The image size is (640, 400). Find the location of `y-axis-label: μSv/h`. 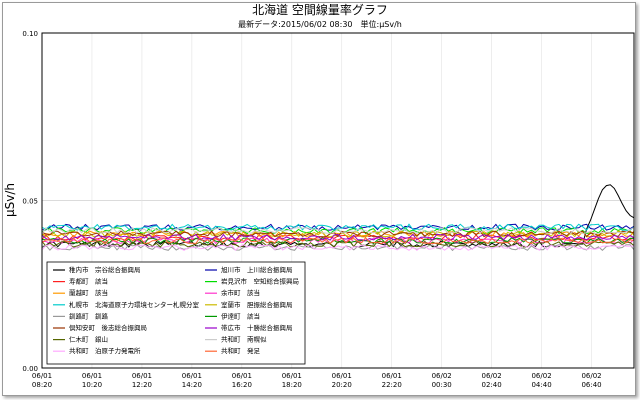

y-axis-label: μSv/h is located at coordinates (10, 200).